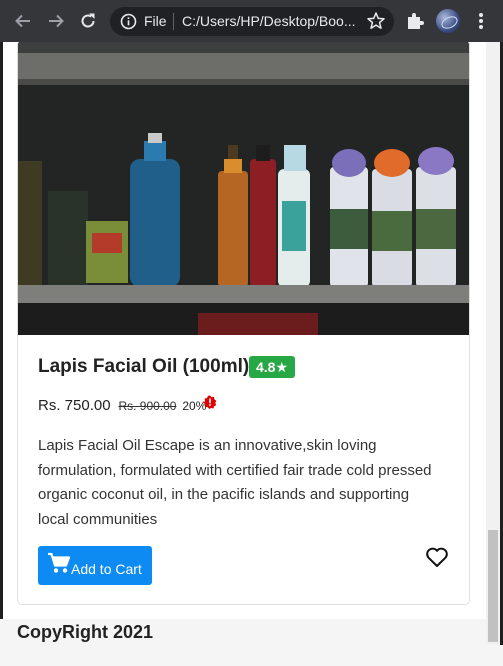 This screenshot has width=503, height=666. Describe the element at coordinates (376, 21) in the screenshot. I see `bookmark-star-icon` at that location.